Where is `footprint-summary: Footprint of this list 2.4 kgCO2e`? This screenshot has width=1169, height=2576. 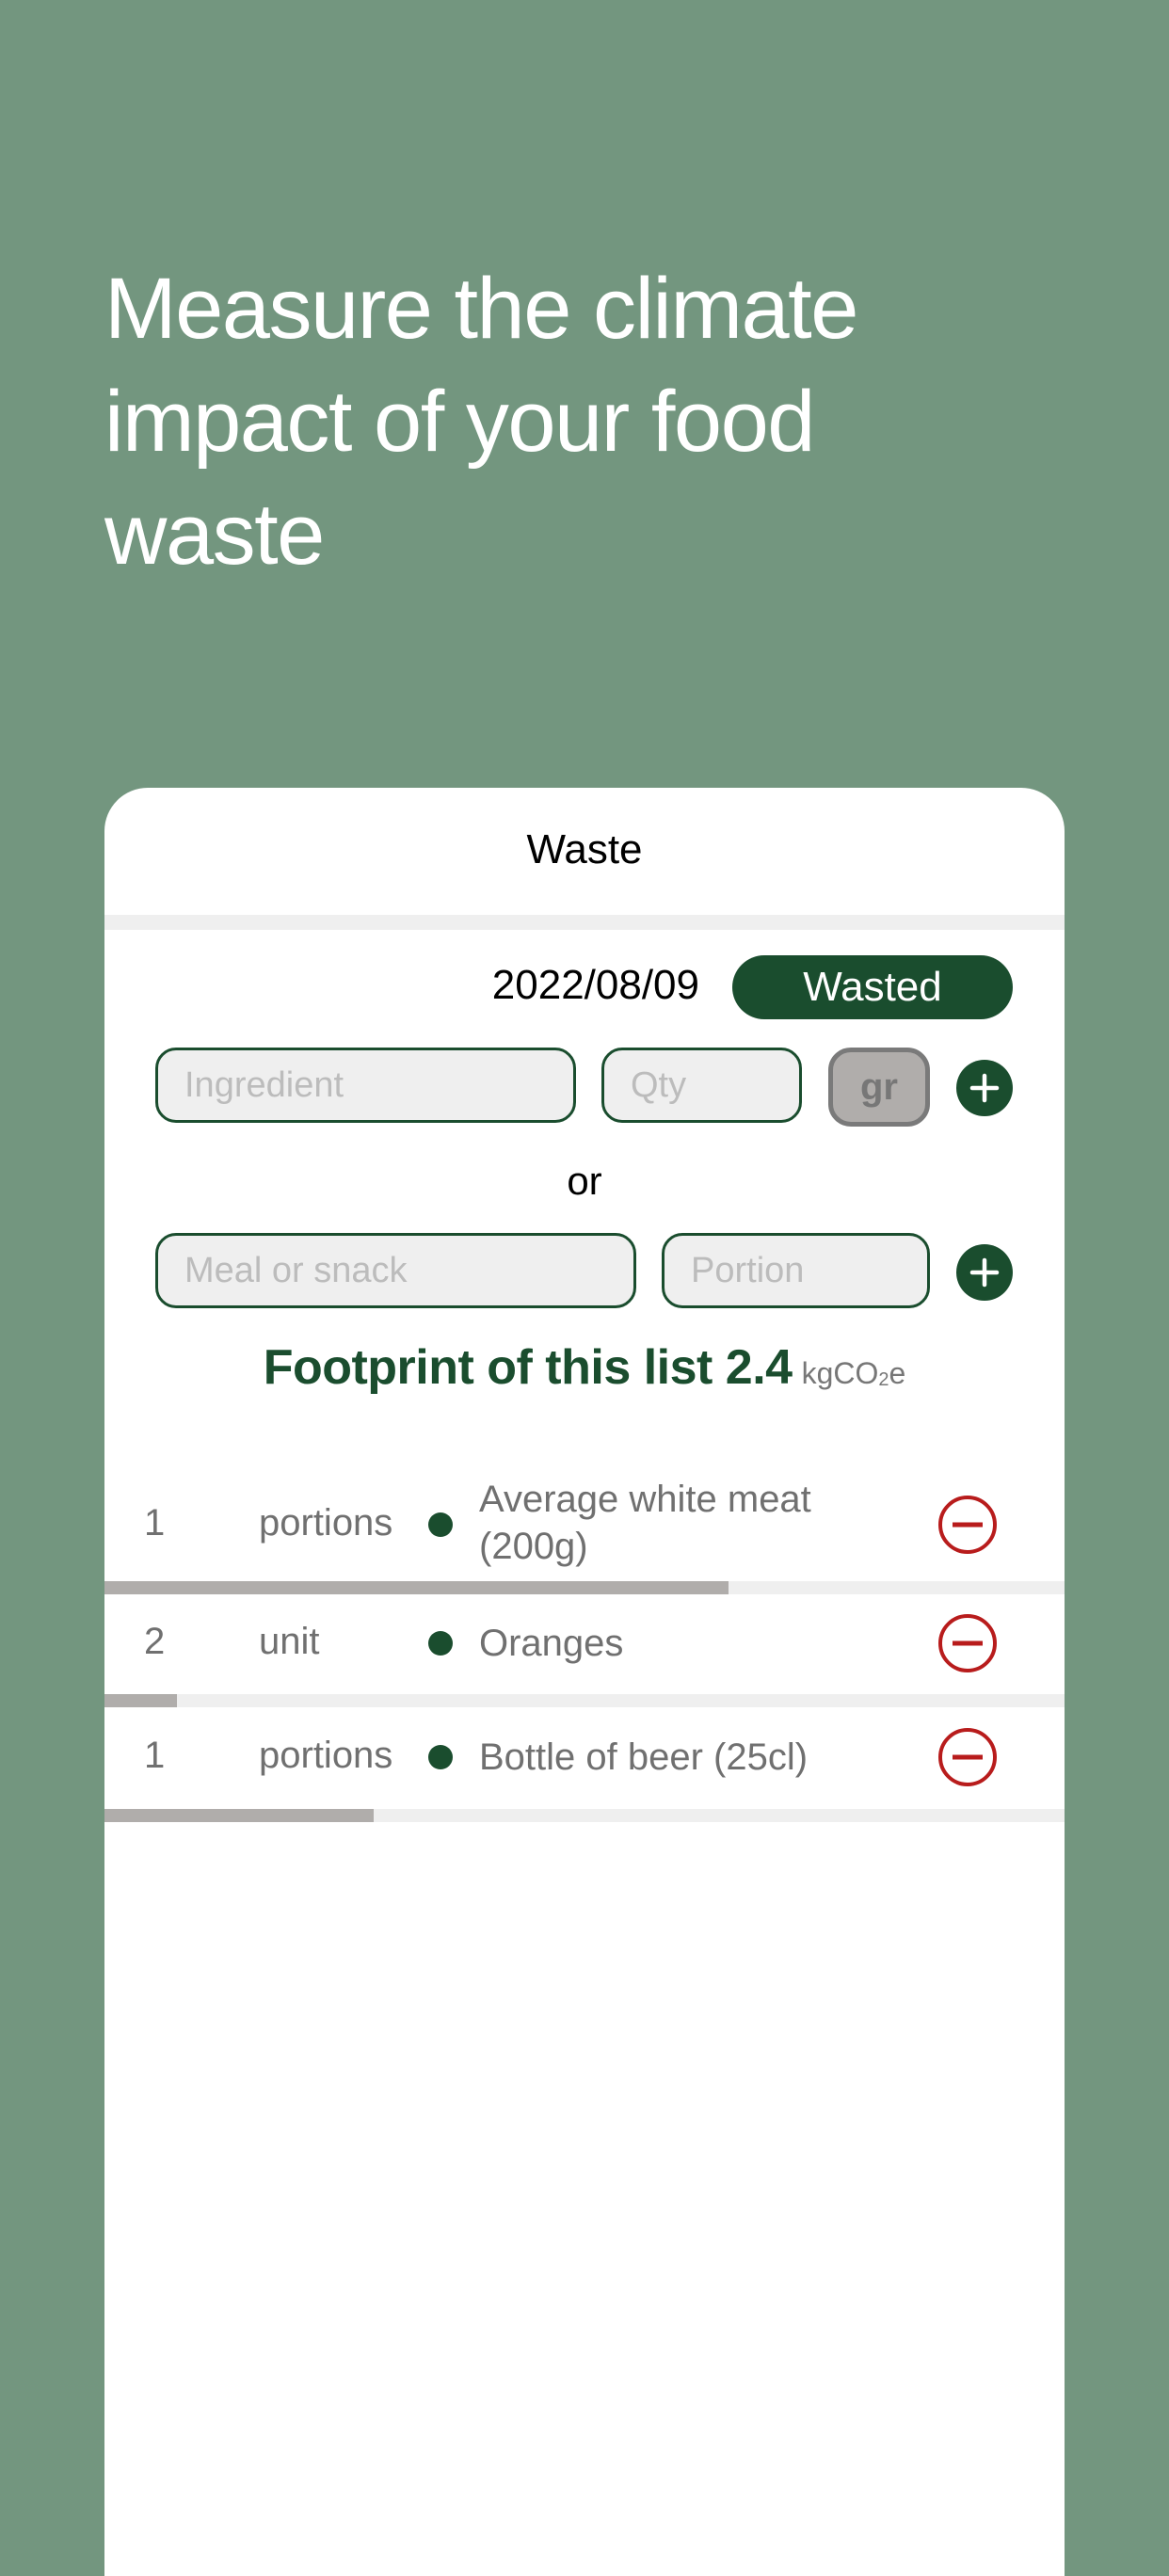
footprint-summary: Footprint of this list 2.4 kgCO2e is located at coordinates (584, 1373).